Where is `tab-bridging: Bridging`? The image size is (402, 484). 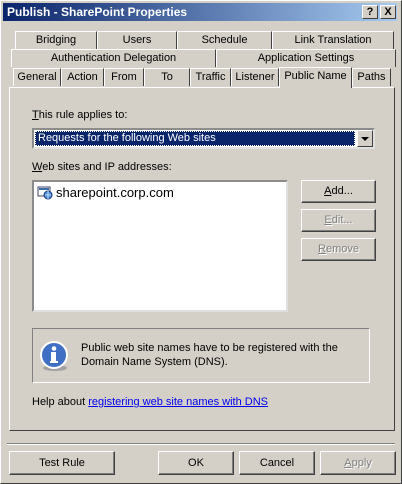 tab-bridging: Bridging is located at coordinates (56, 40).